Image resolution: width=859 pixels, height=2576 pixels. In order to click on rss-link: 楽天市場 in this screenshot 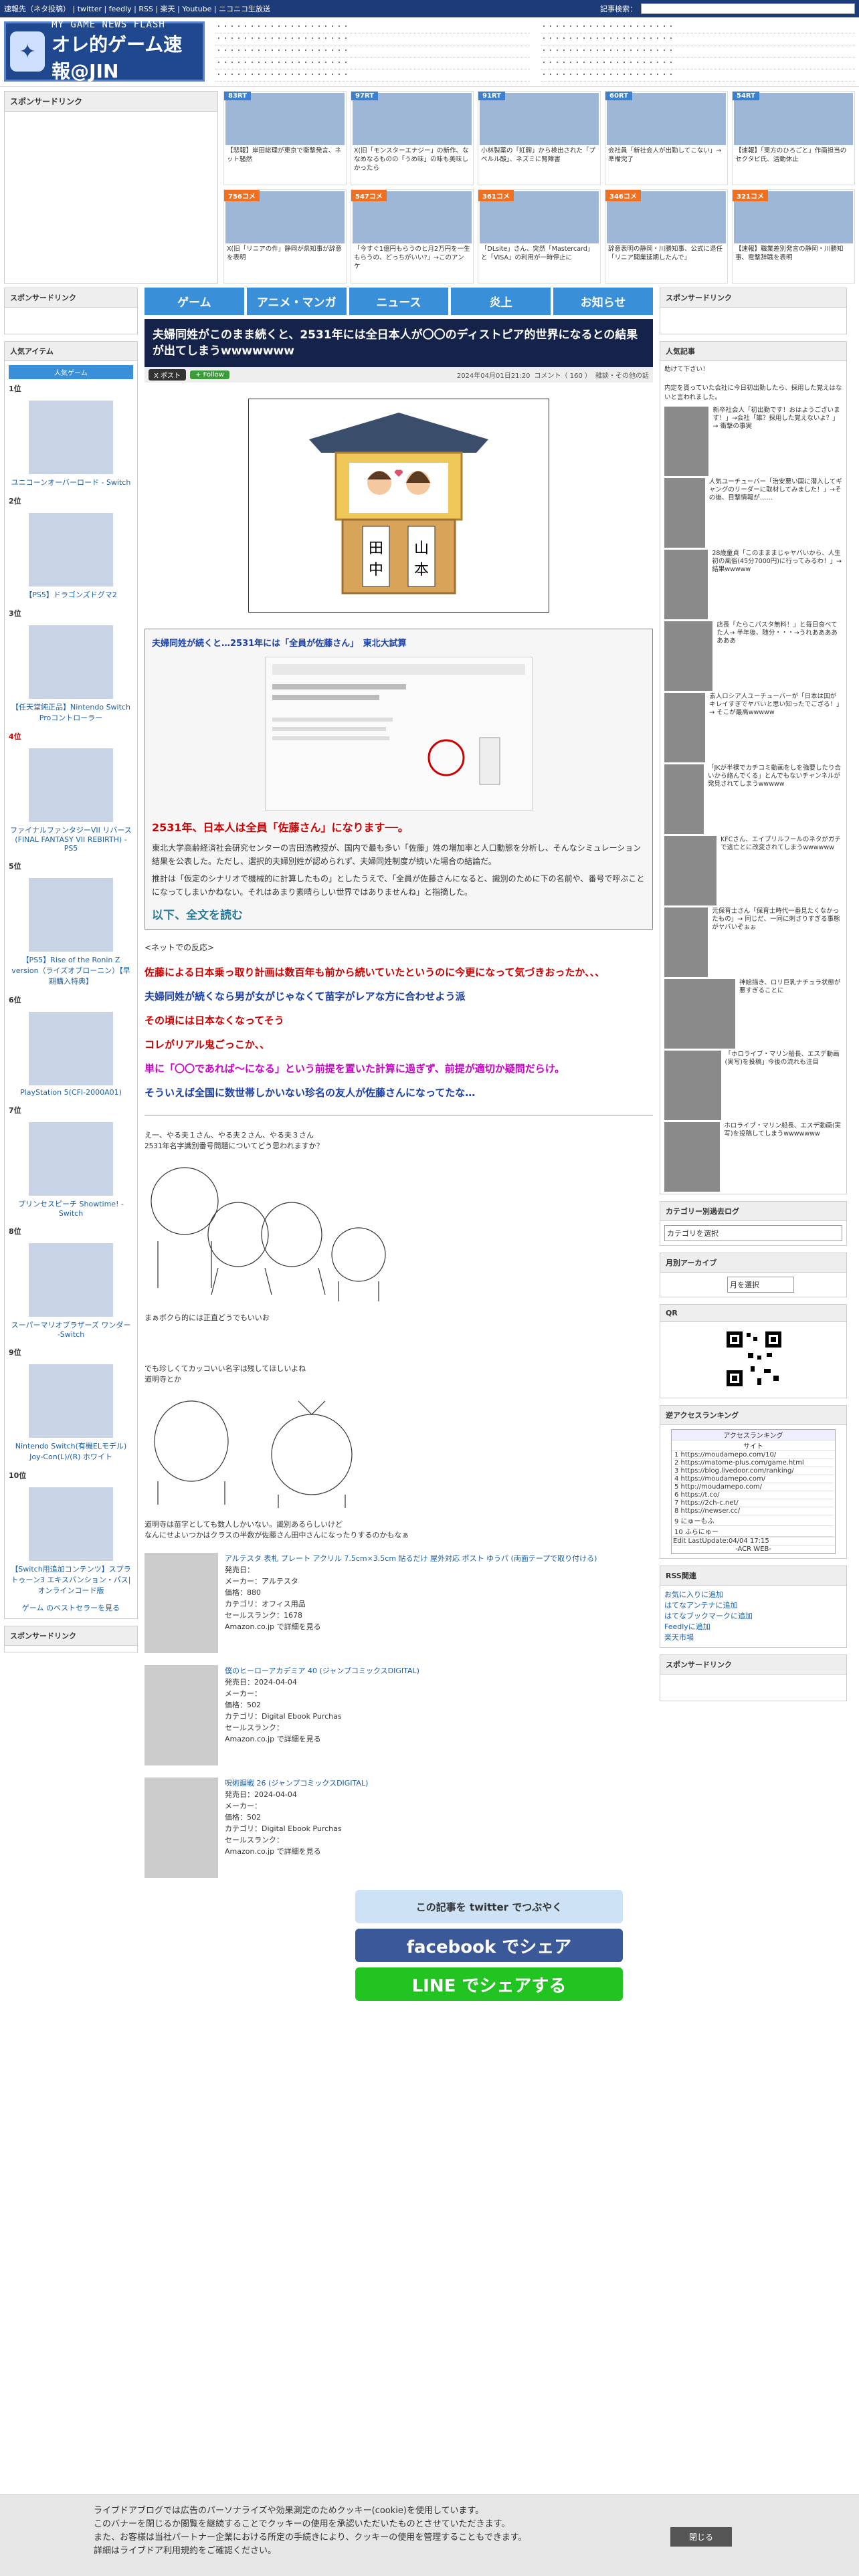, I will do `click(753, 1637)`.